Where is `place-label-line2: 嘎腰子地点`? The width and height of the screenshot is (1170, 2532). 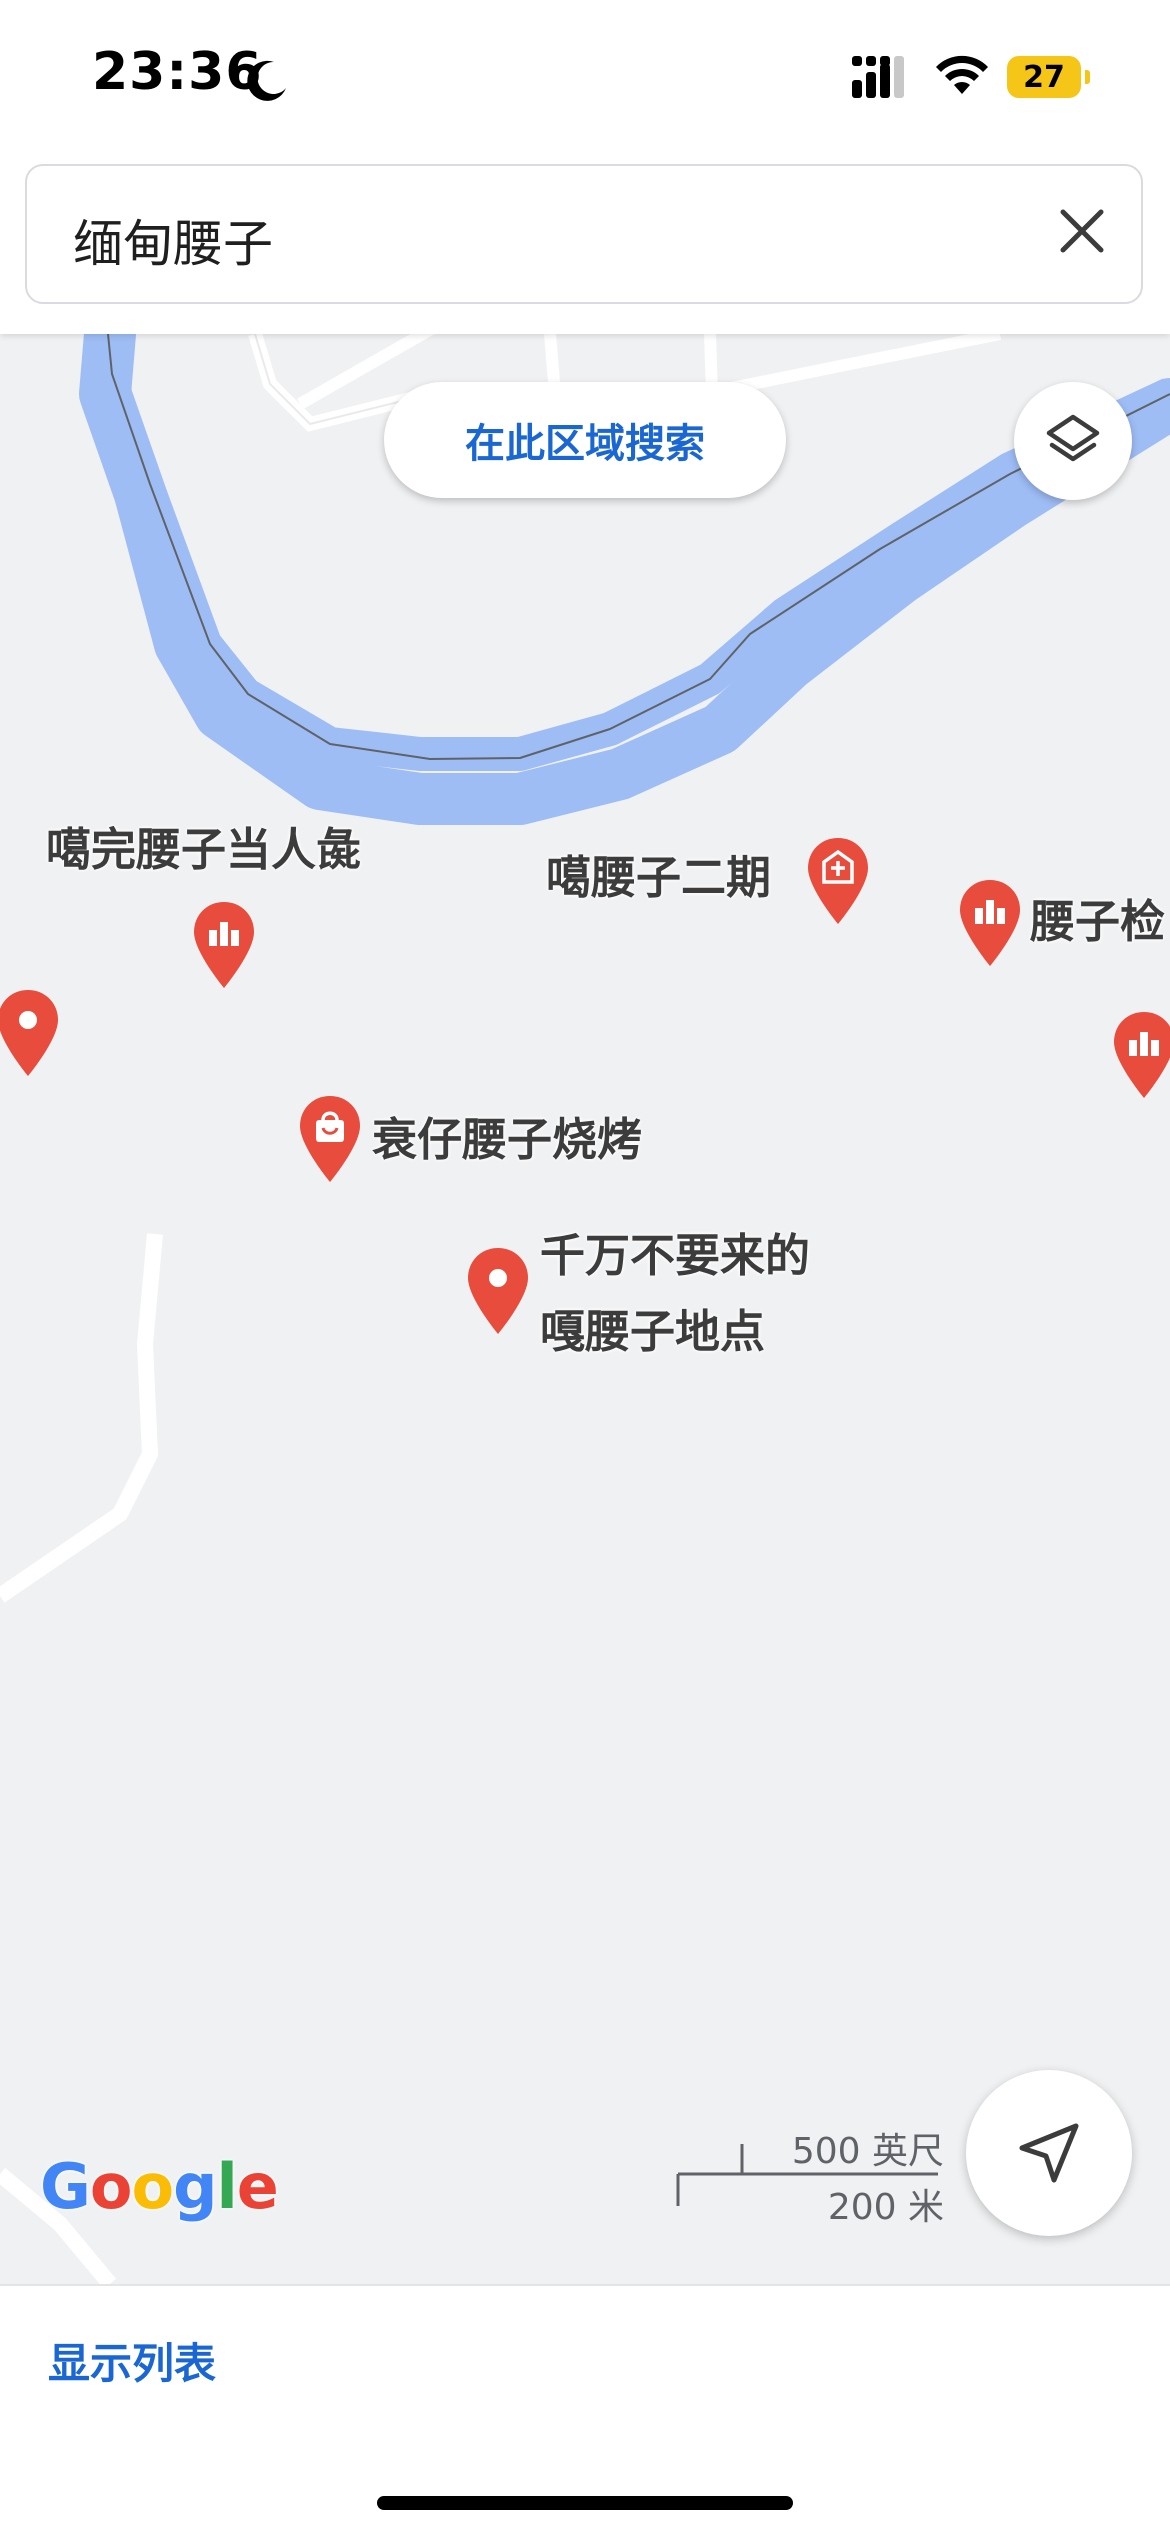 place-label-line2: 嘎腰子地点 is located at coordinates (652, 1332).